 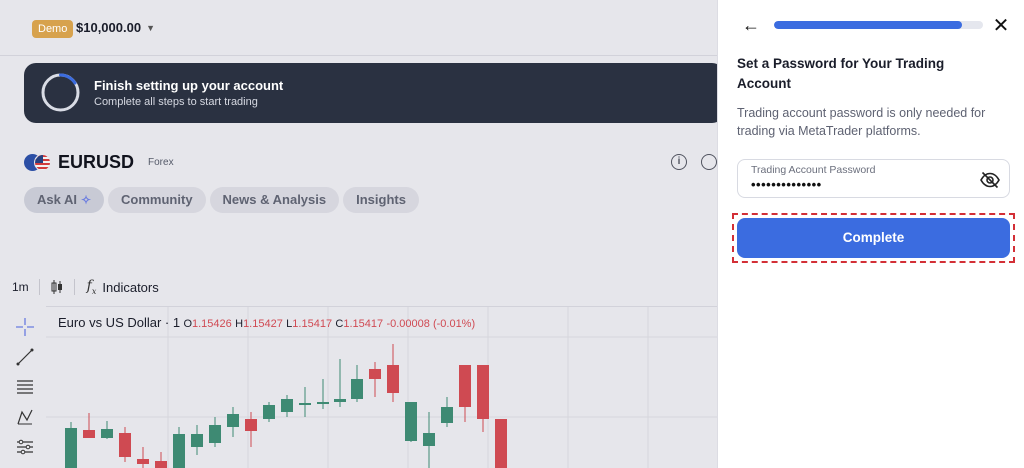 I want to click on sparkle-icon: ✧, so click(x=86, y=200).